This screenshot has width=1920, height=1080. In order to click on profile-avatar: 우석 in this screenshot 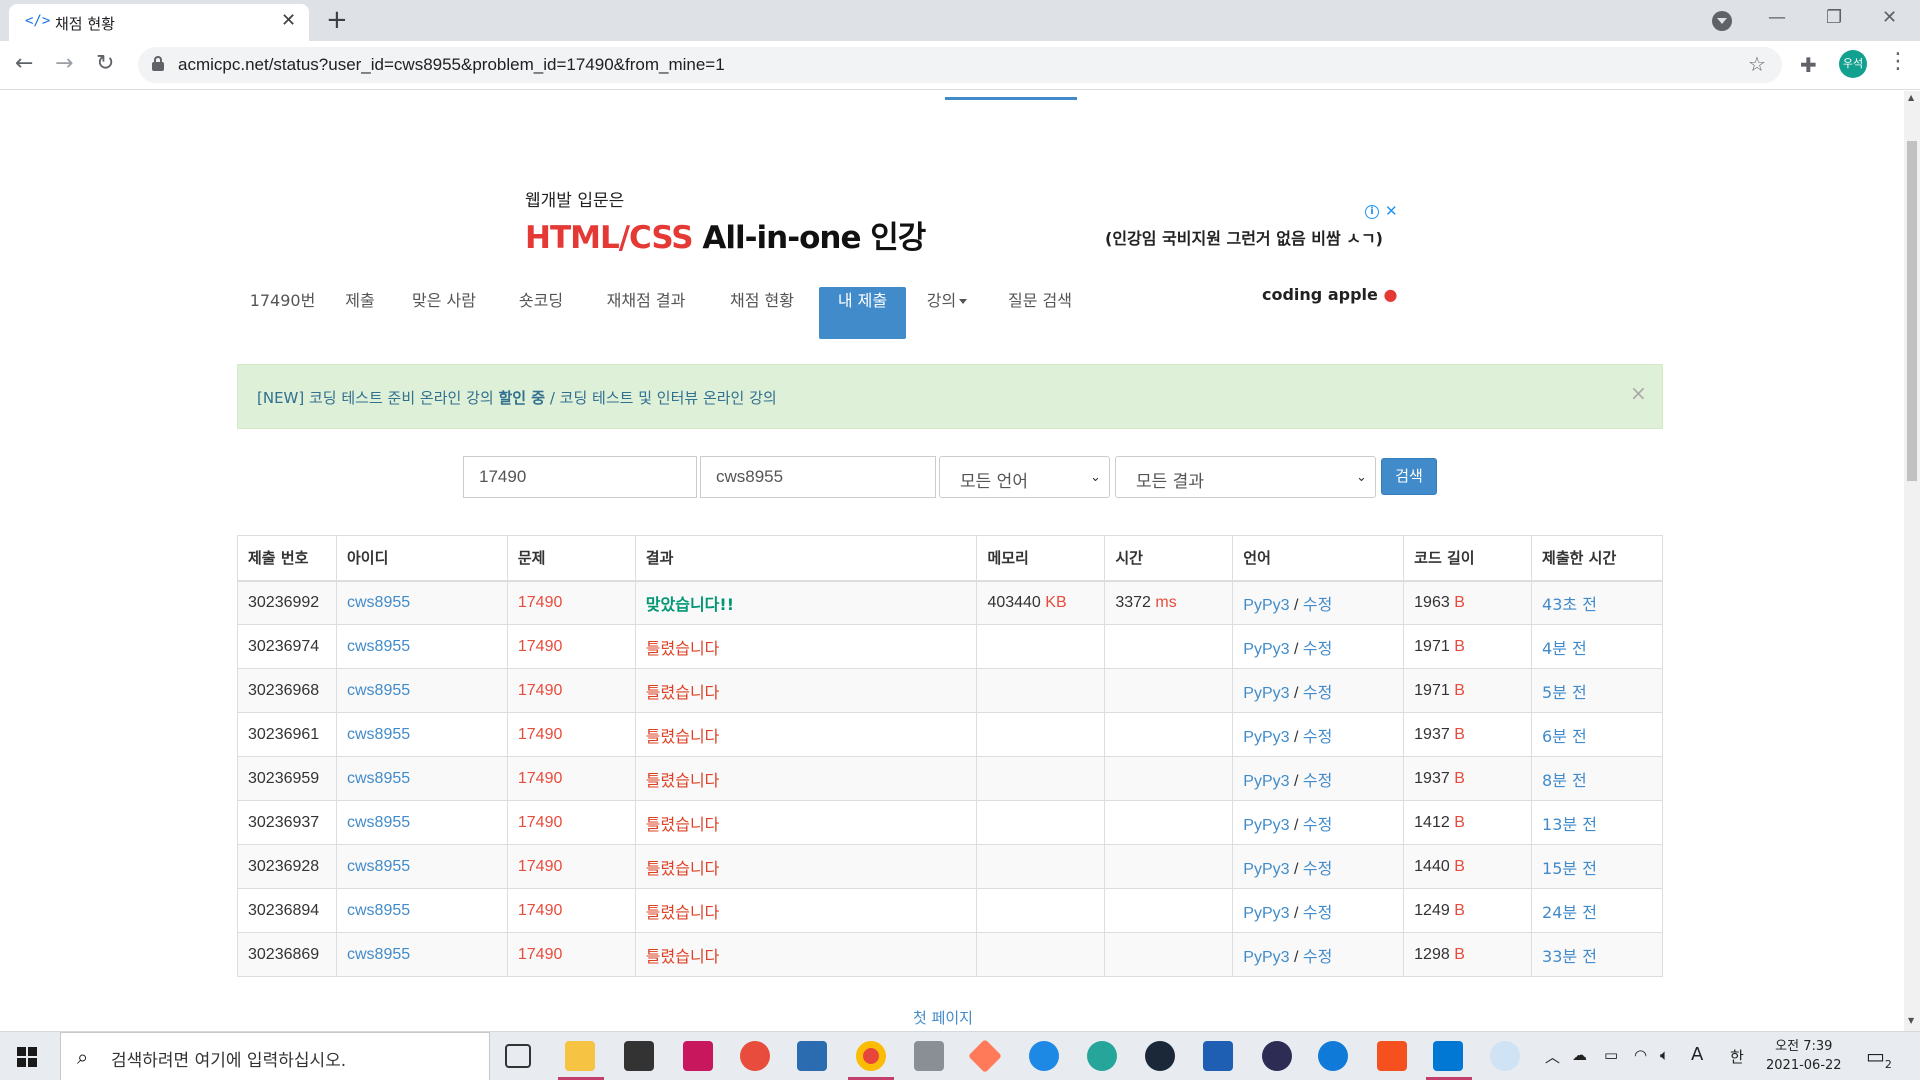, I will do `click(1853, 64)`.